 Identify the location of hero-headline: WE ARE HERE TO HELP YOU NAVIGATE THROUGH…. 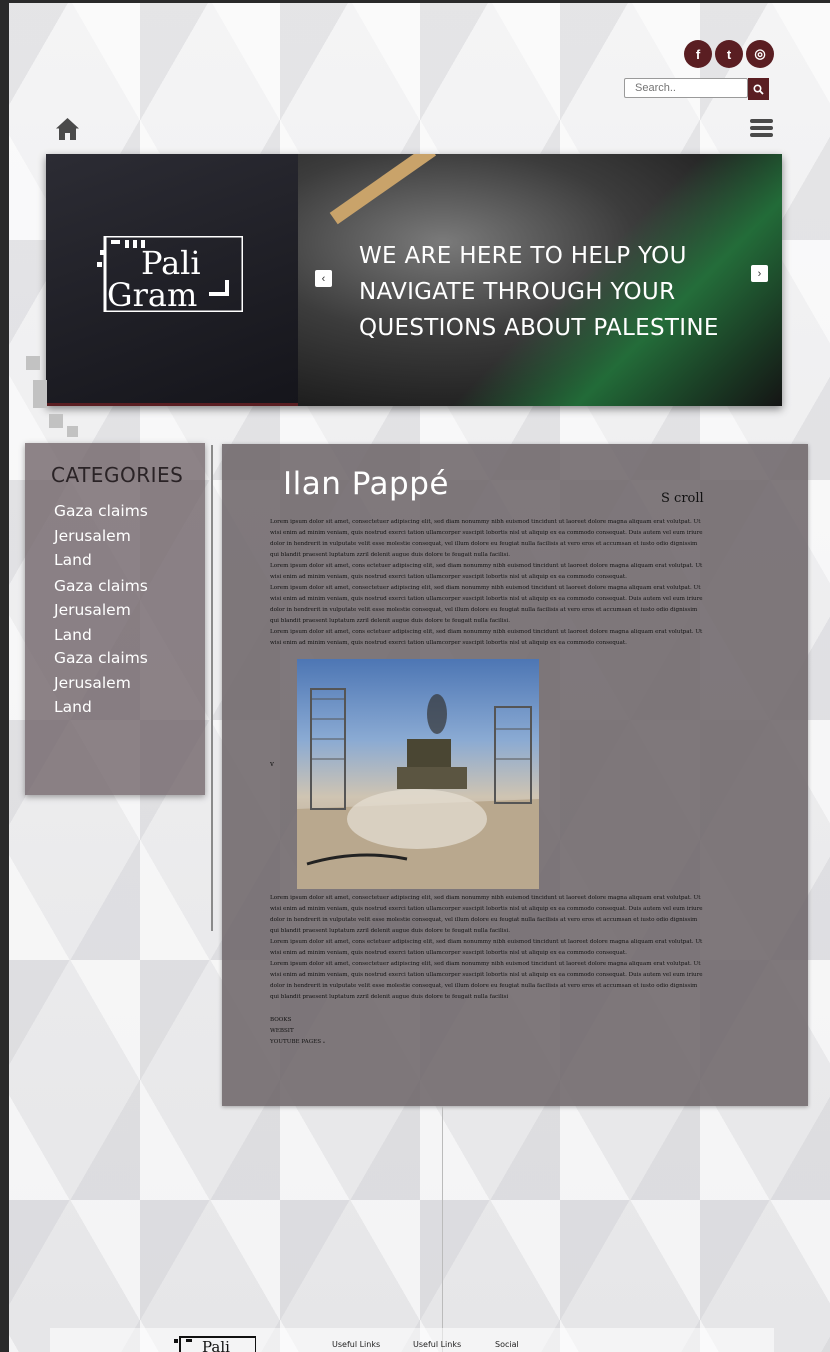
(569, 292).